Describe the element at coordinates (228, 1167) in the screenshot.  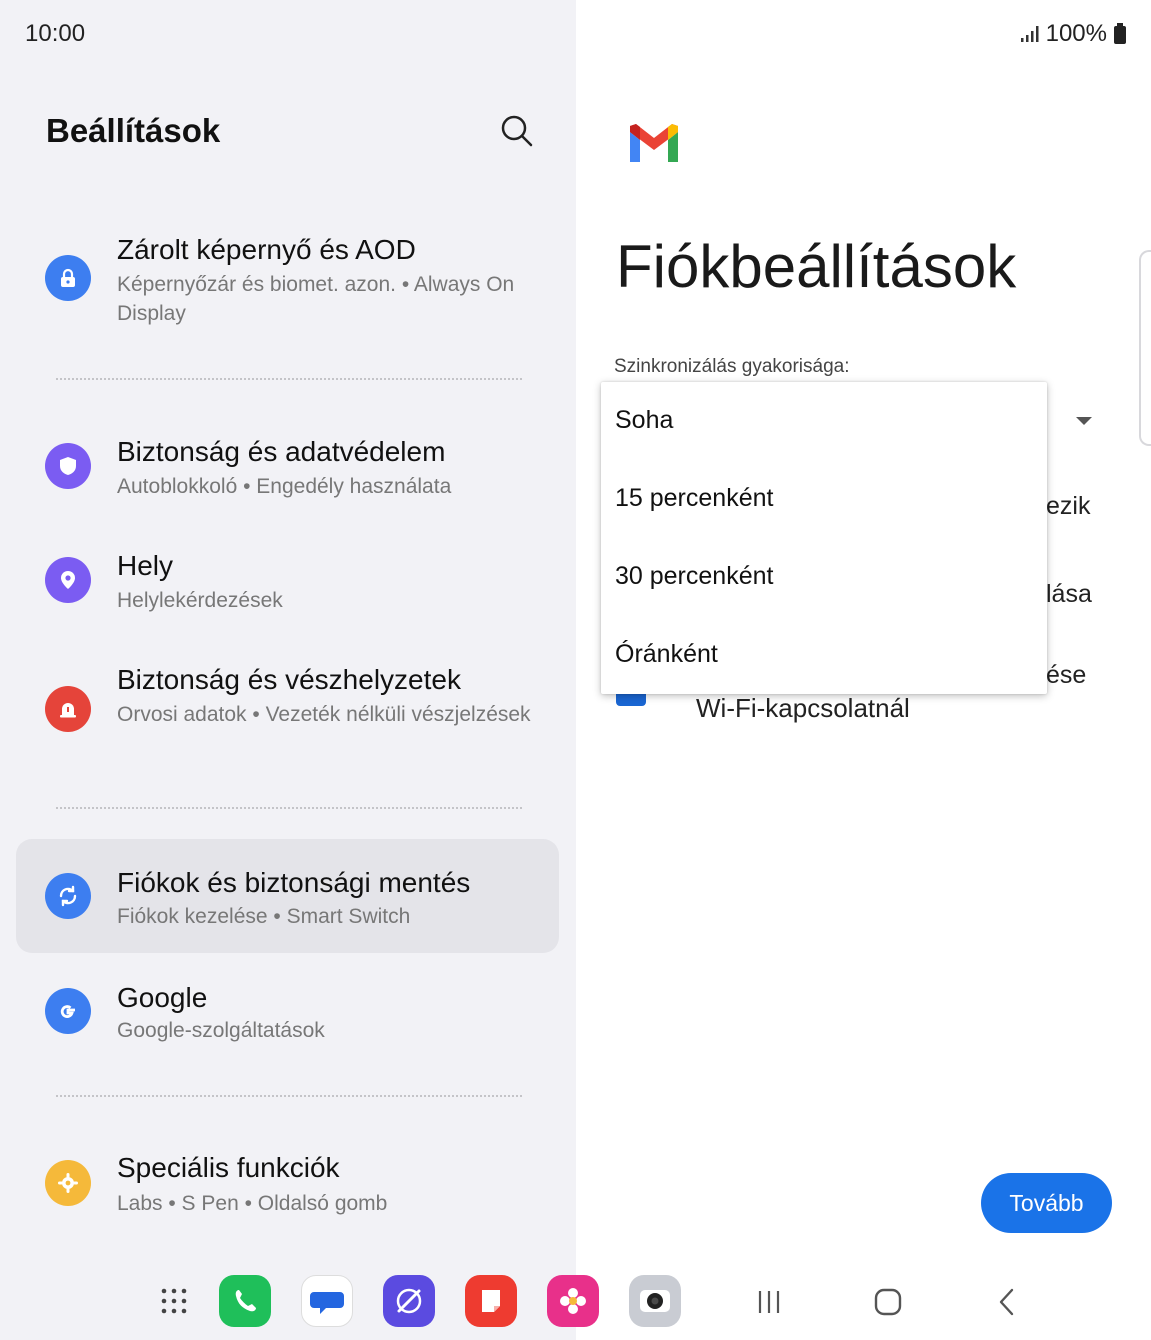
I see `settings-item-title: Speciális funkciók` at that location.